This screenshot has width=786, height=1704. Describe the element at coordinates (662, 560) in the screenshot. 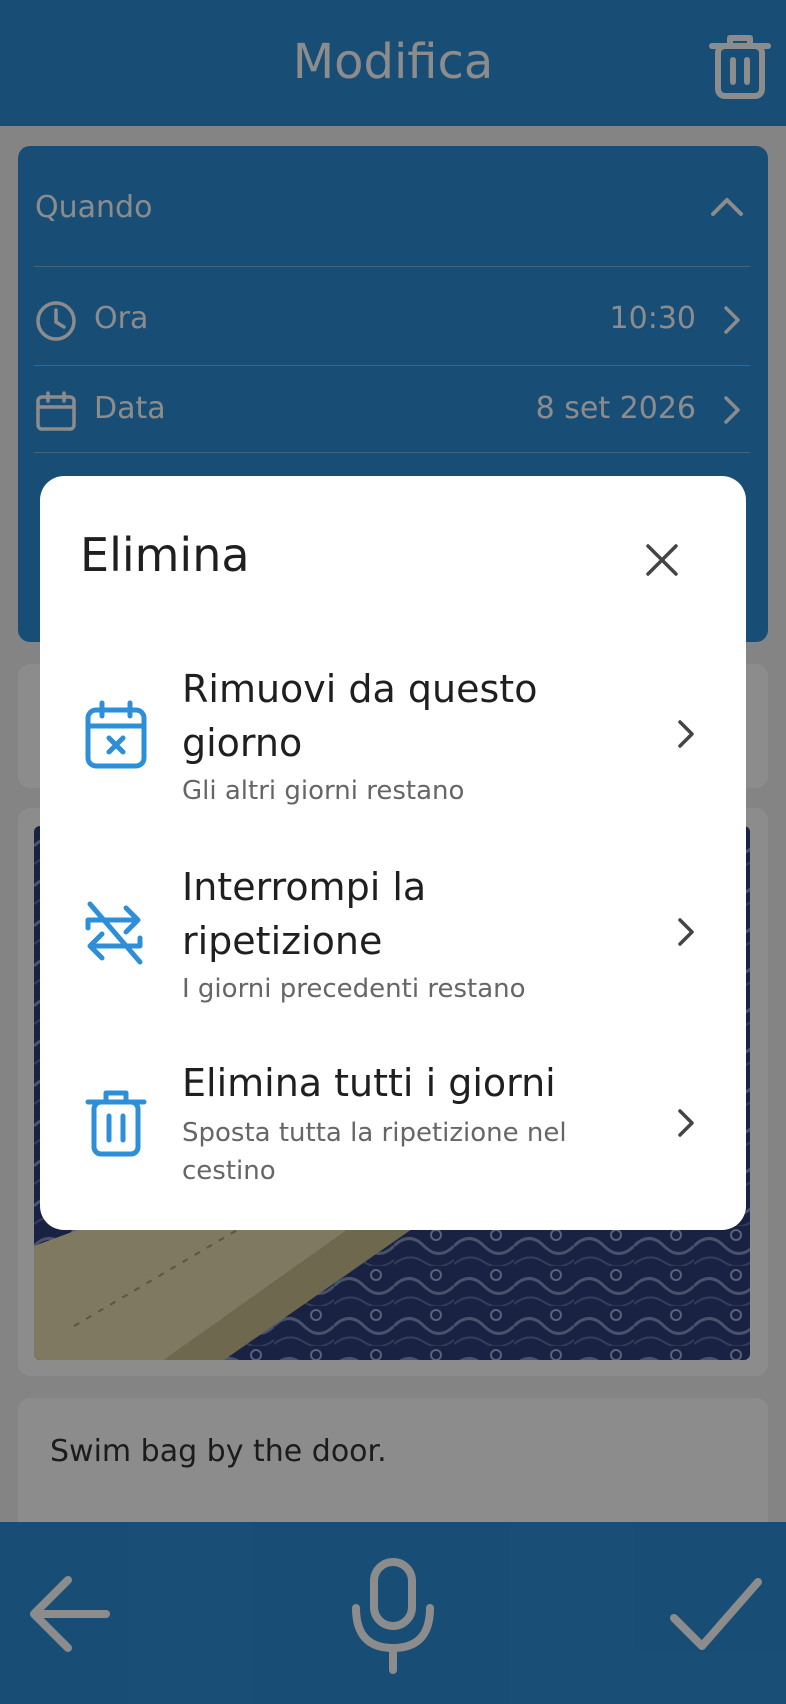

I see `close-icon` at that location.